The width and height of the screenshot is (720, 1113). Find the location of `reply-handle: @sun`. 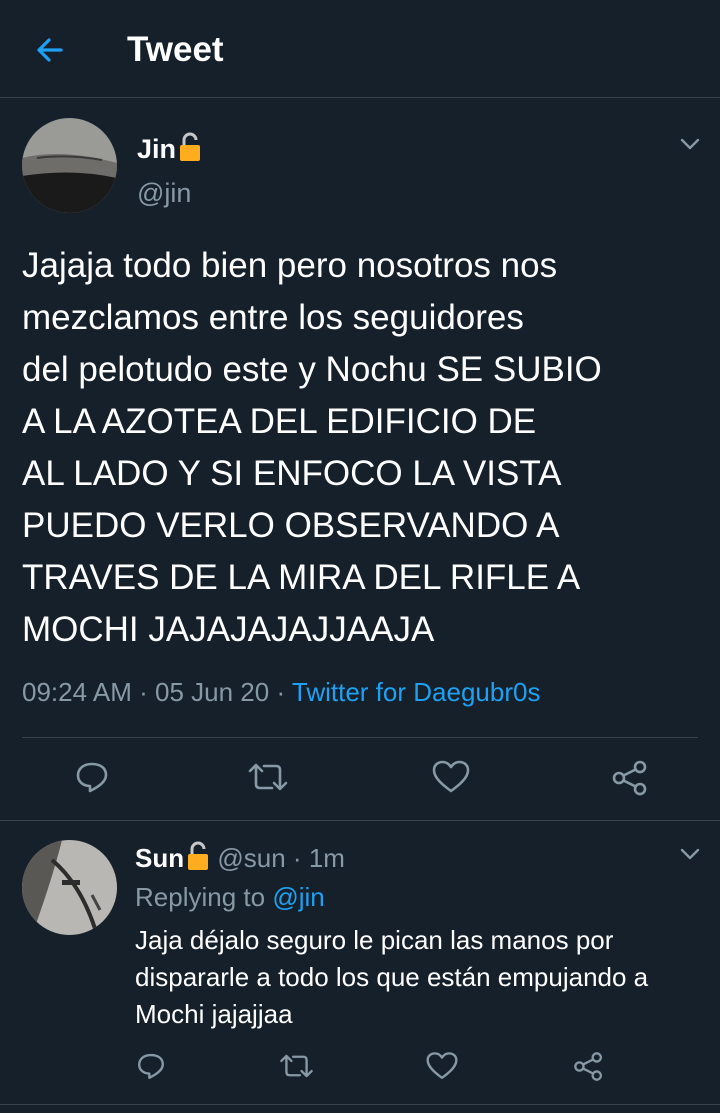

reply-handle: @sun is located at coordinates (251, 858).